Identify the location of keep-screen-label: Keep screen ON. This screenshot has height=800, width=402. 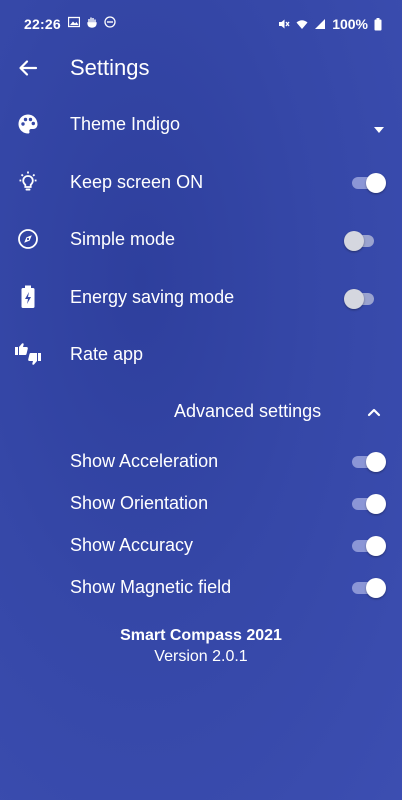
(137, 182).